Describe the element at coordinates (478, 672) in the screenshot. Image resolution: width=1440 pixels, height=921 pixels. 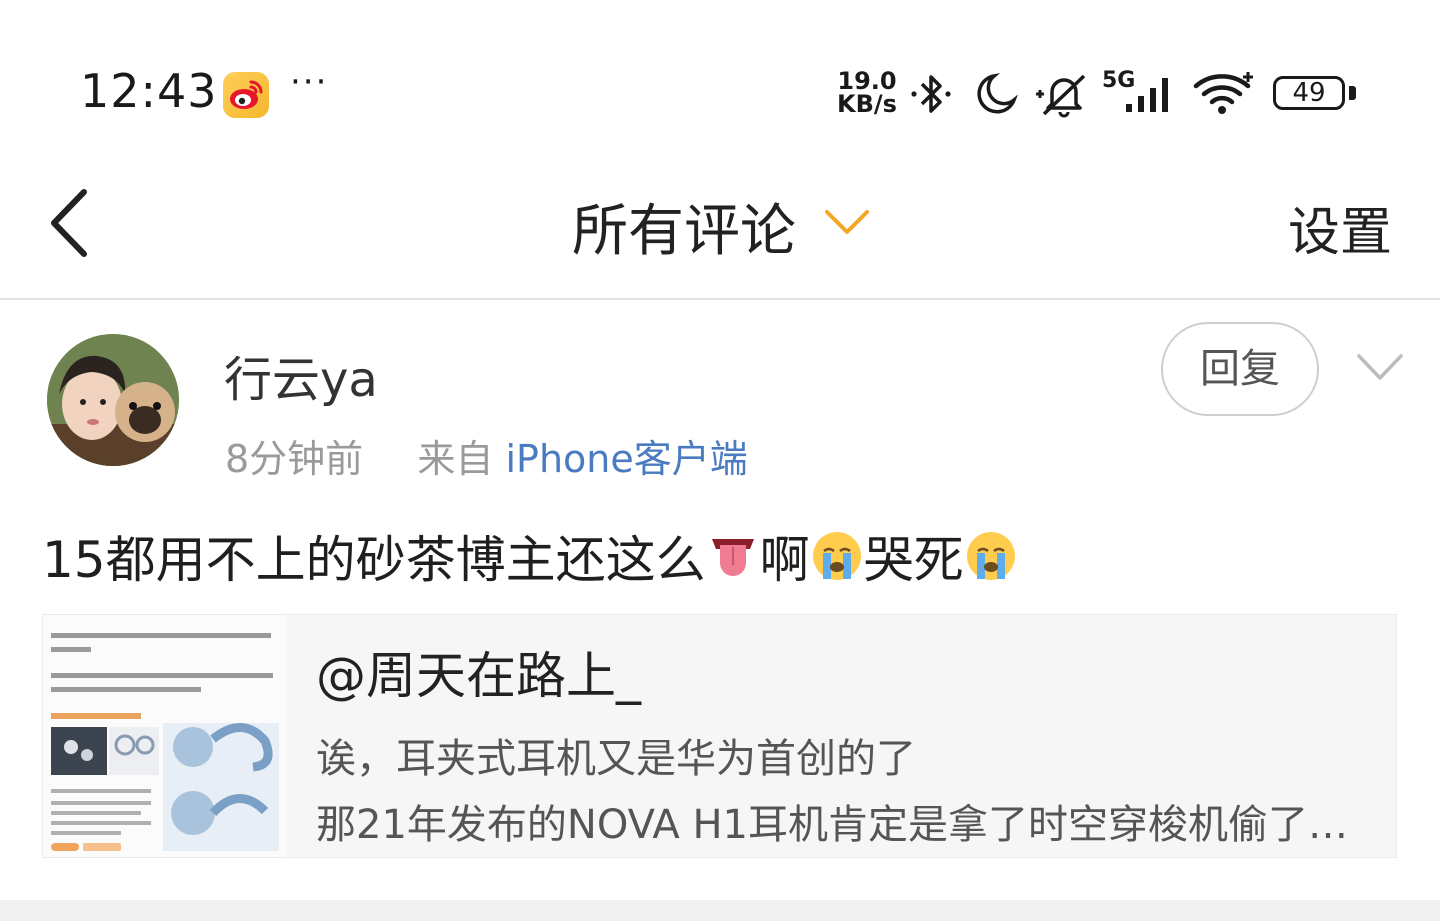
I see `quoted-post-author: @周天在路上_` at that location.